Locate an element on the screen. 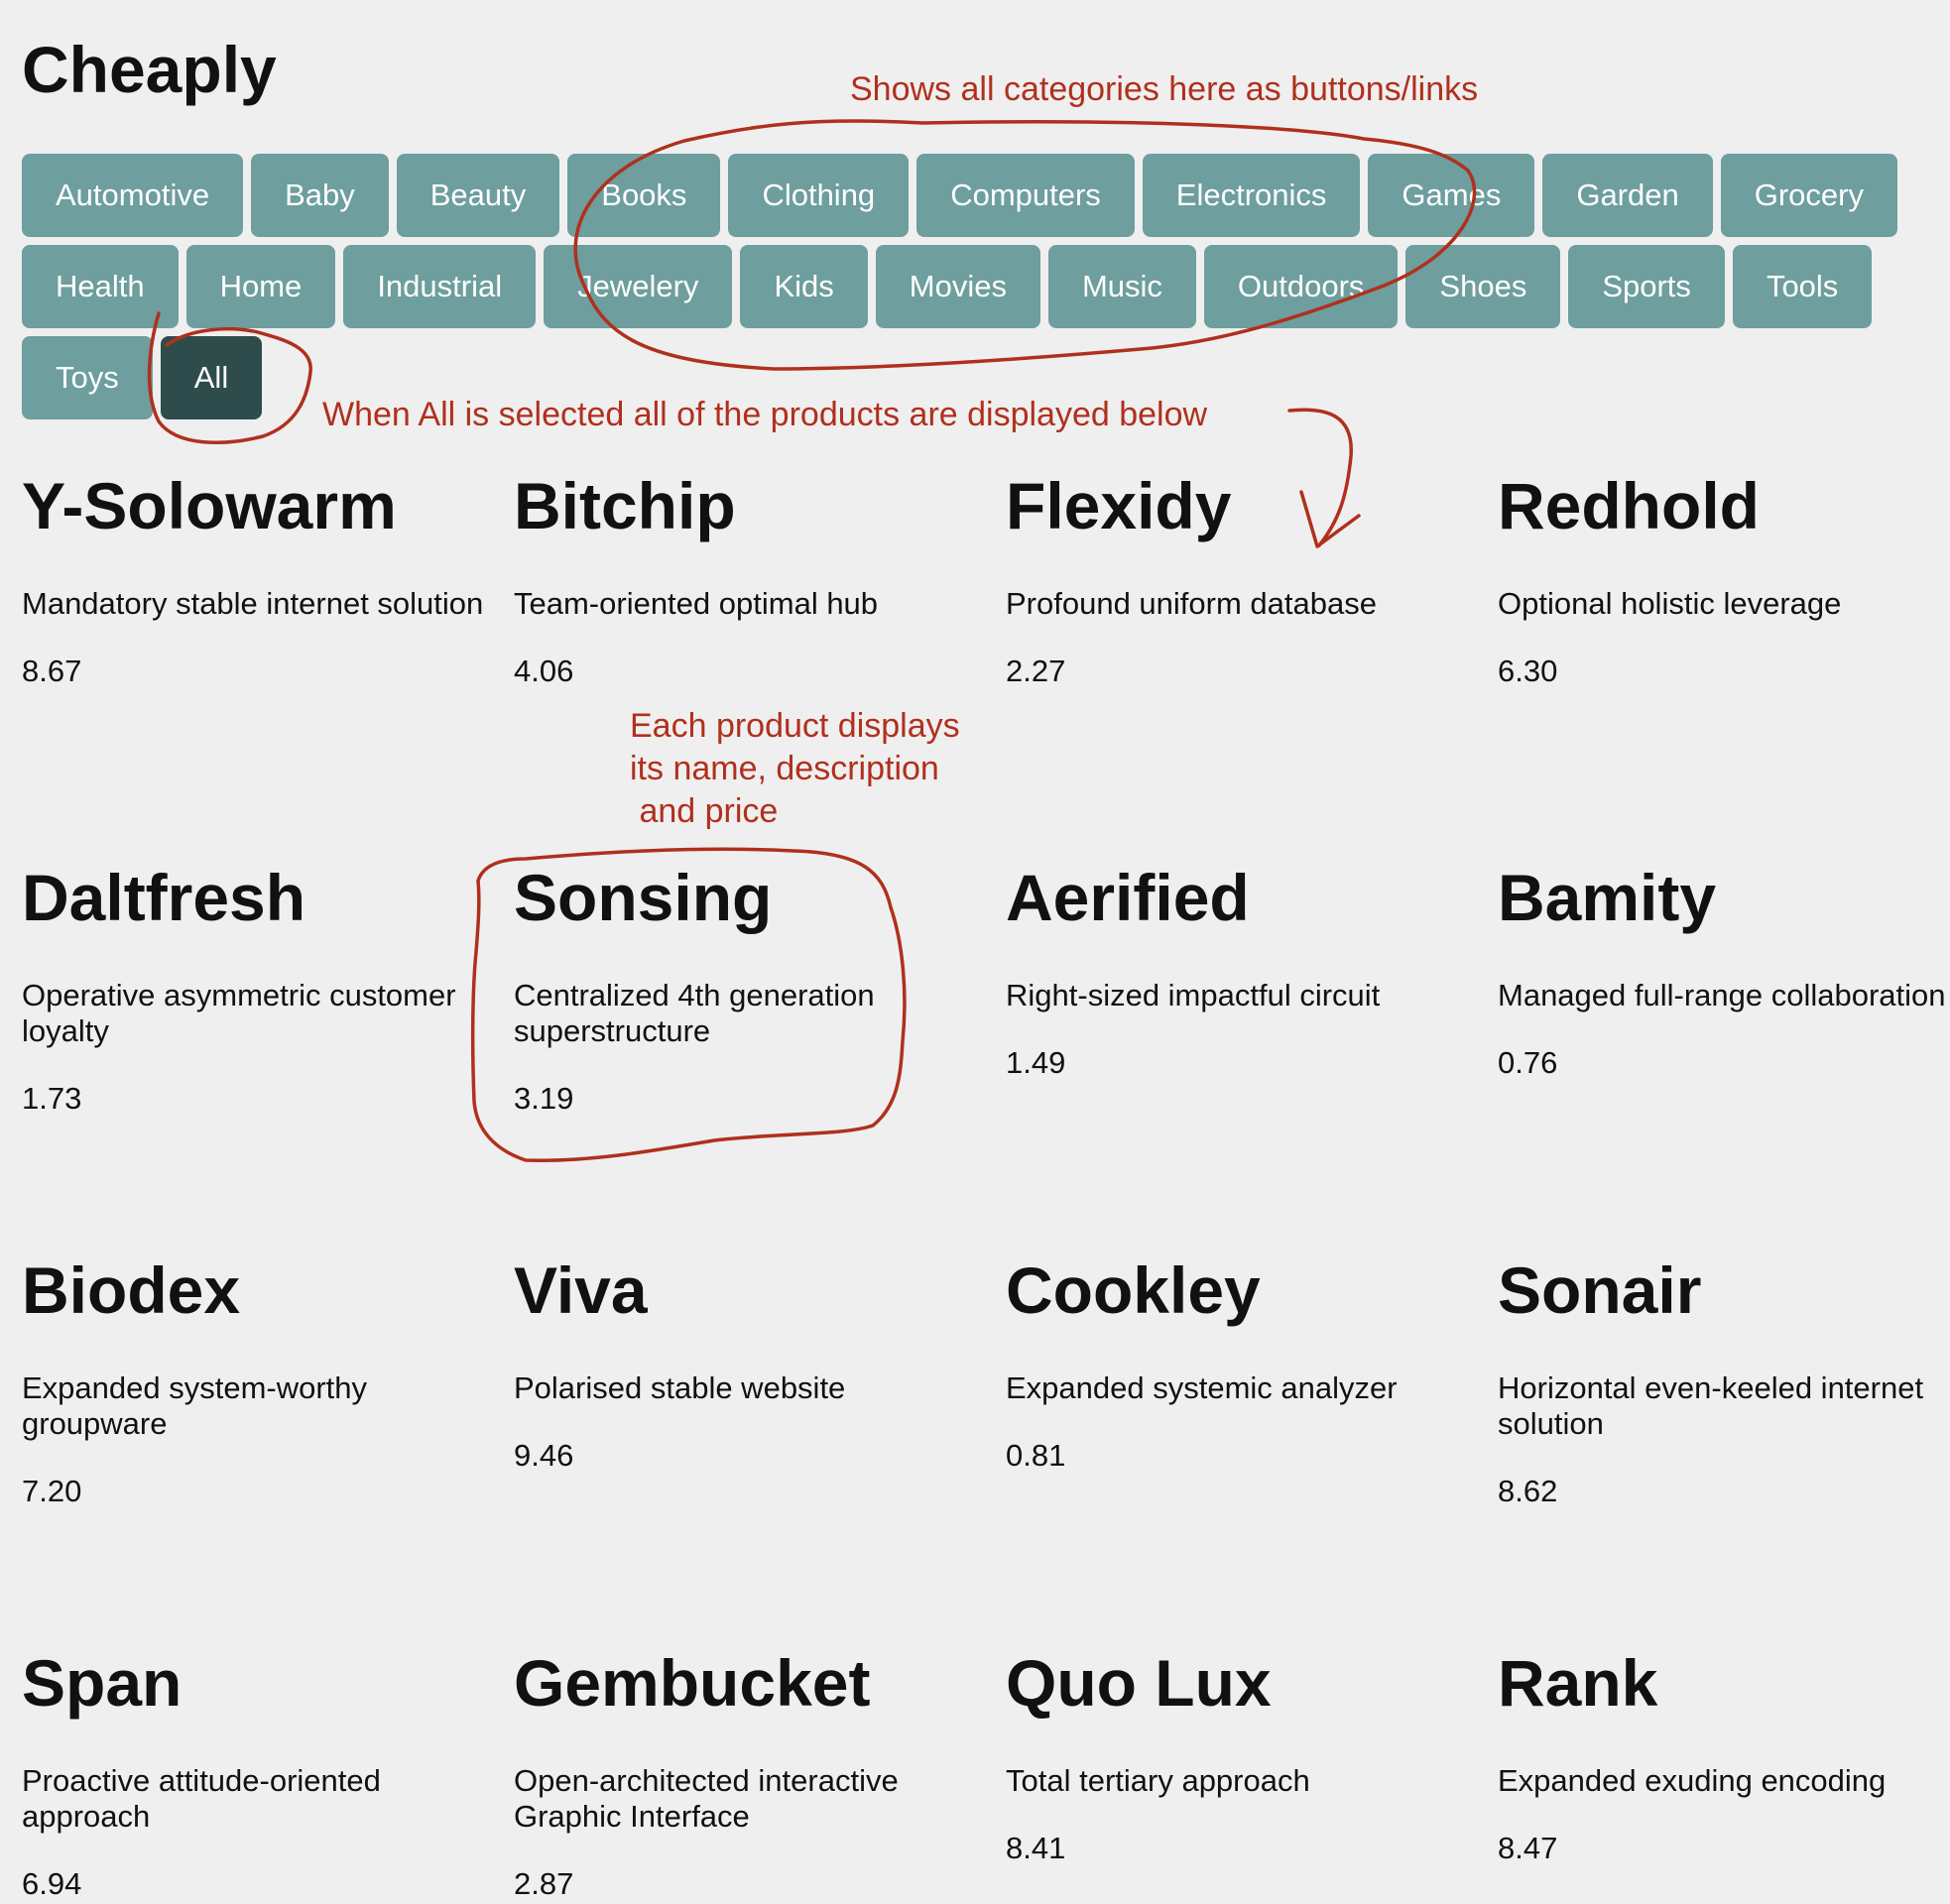 The height and width of the screenshot is (1904, 1950). product-price: 8.41 is located at coordinates (1036, 1847).